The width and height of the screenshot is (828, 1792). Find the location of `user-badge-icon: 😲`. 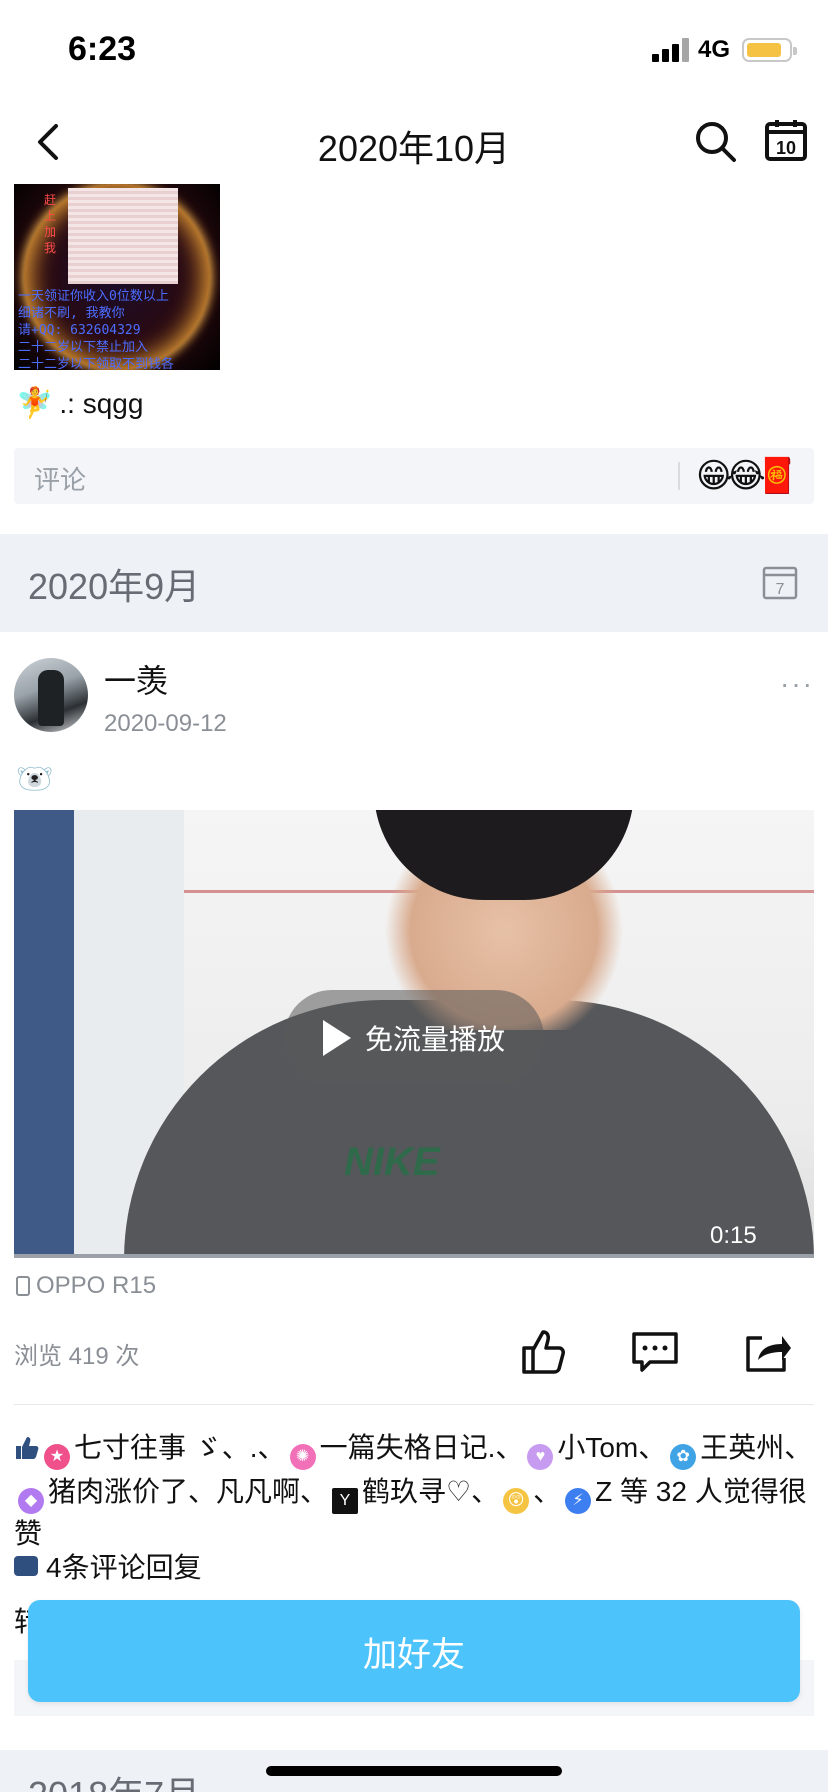

user-badge-icon: 😲 is located at coordinates (516, 1501).